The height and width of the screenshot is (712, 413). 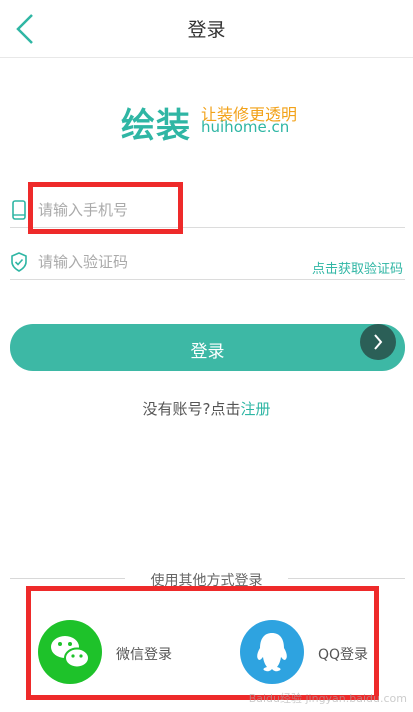 I want to click on shield-check-icon, so click(x=19, y=262).